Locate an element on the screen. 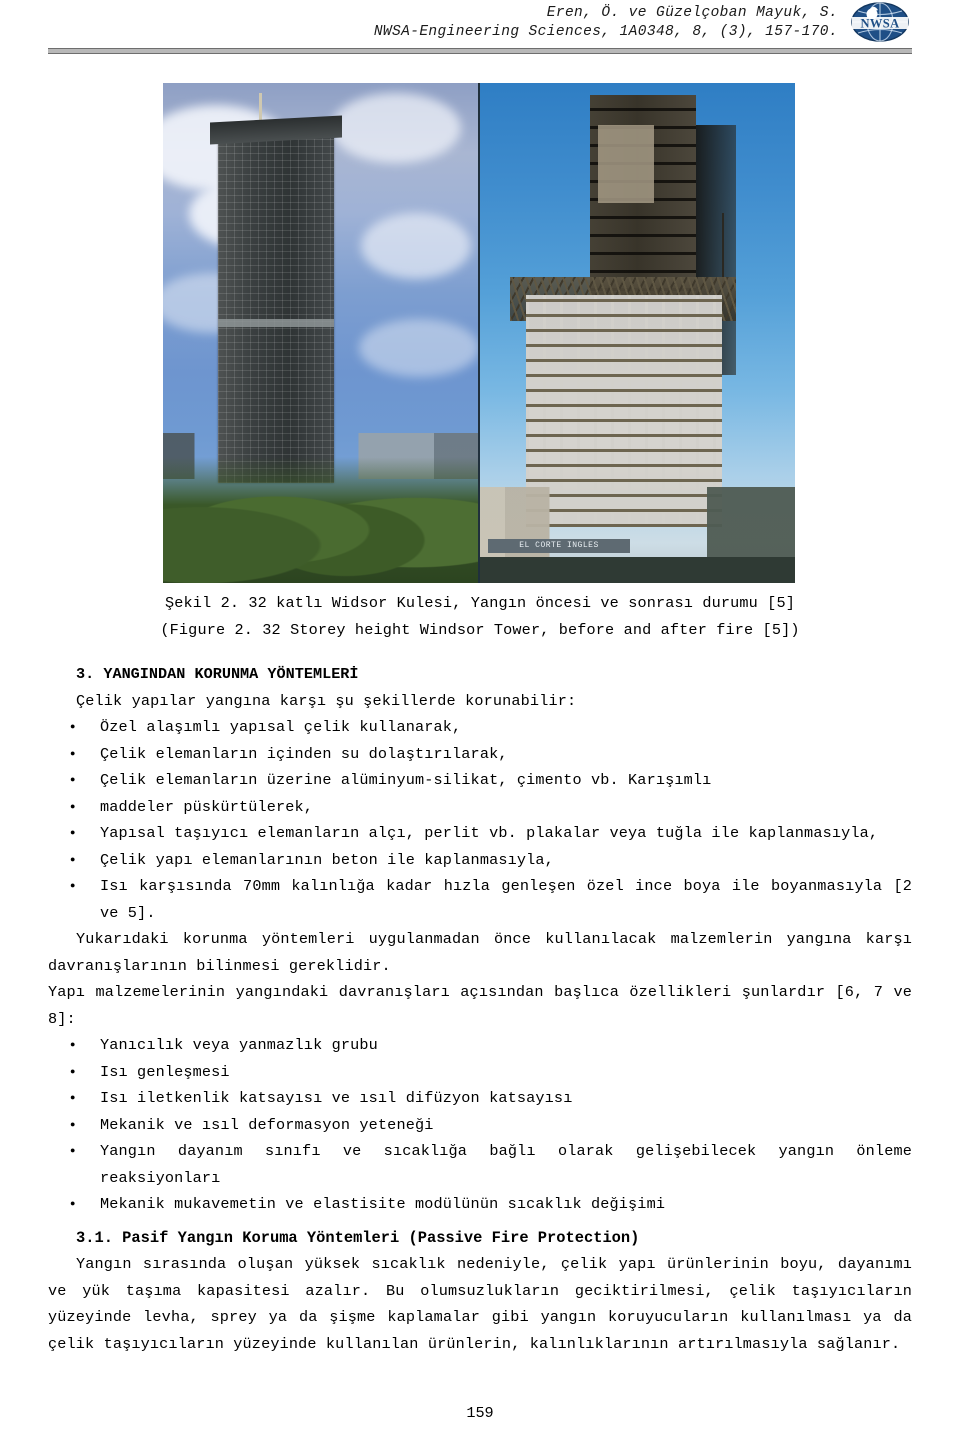  store-sign: EL CORTE INGLES is located at coordinates (559, 546).